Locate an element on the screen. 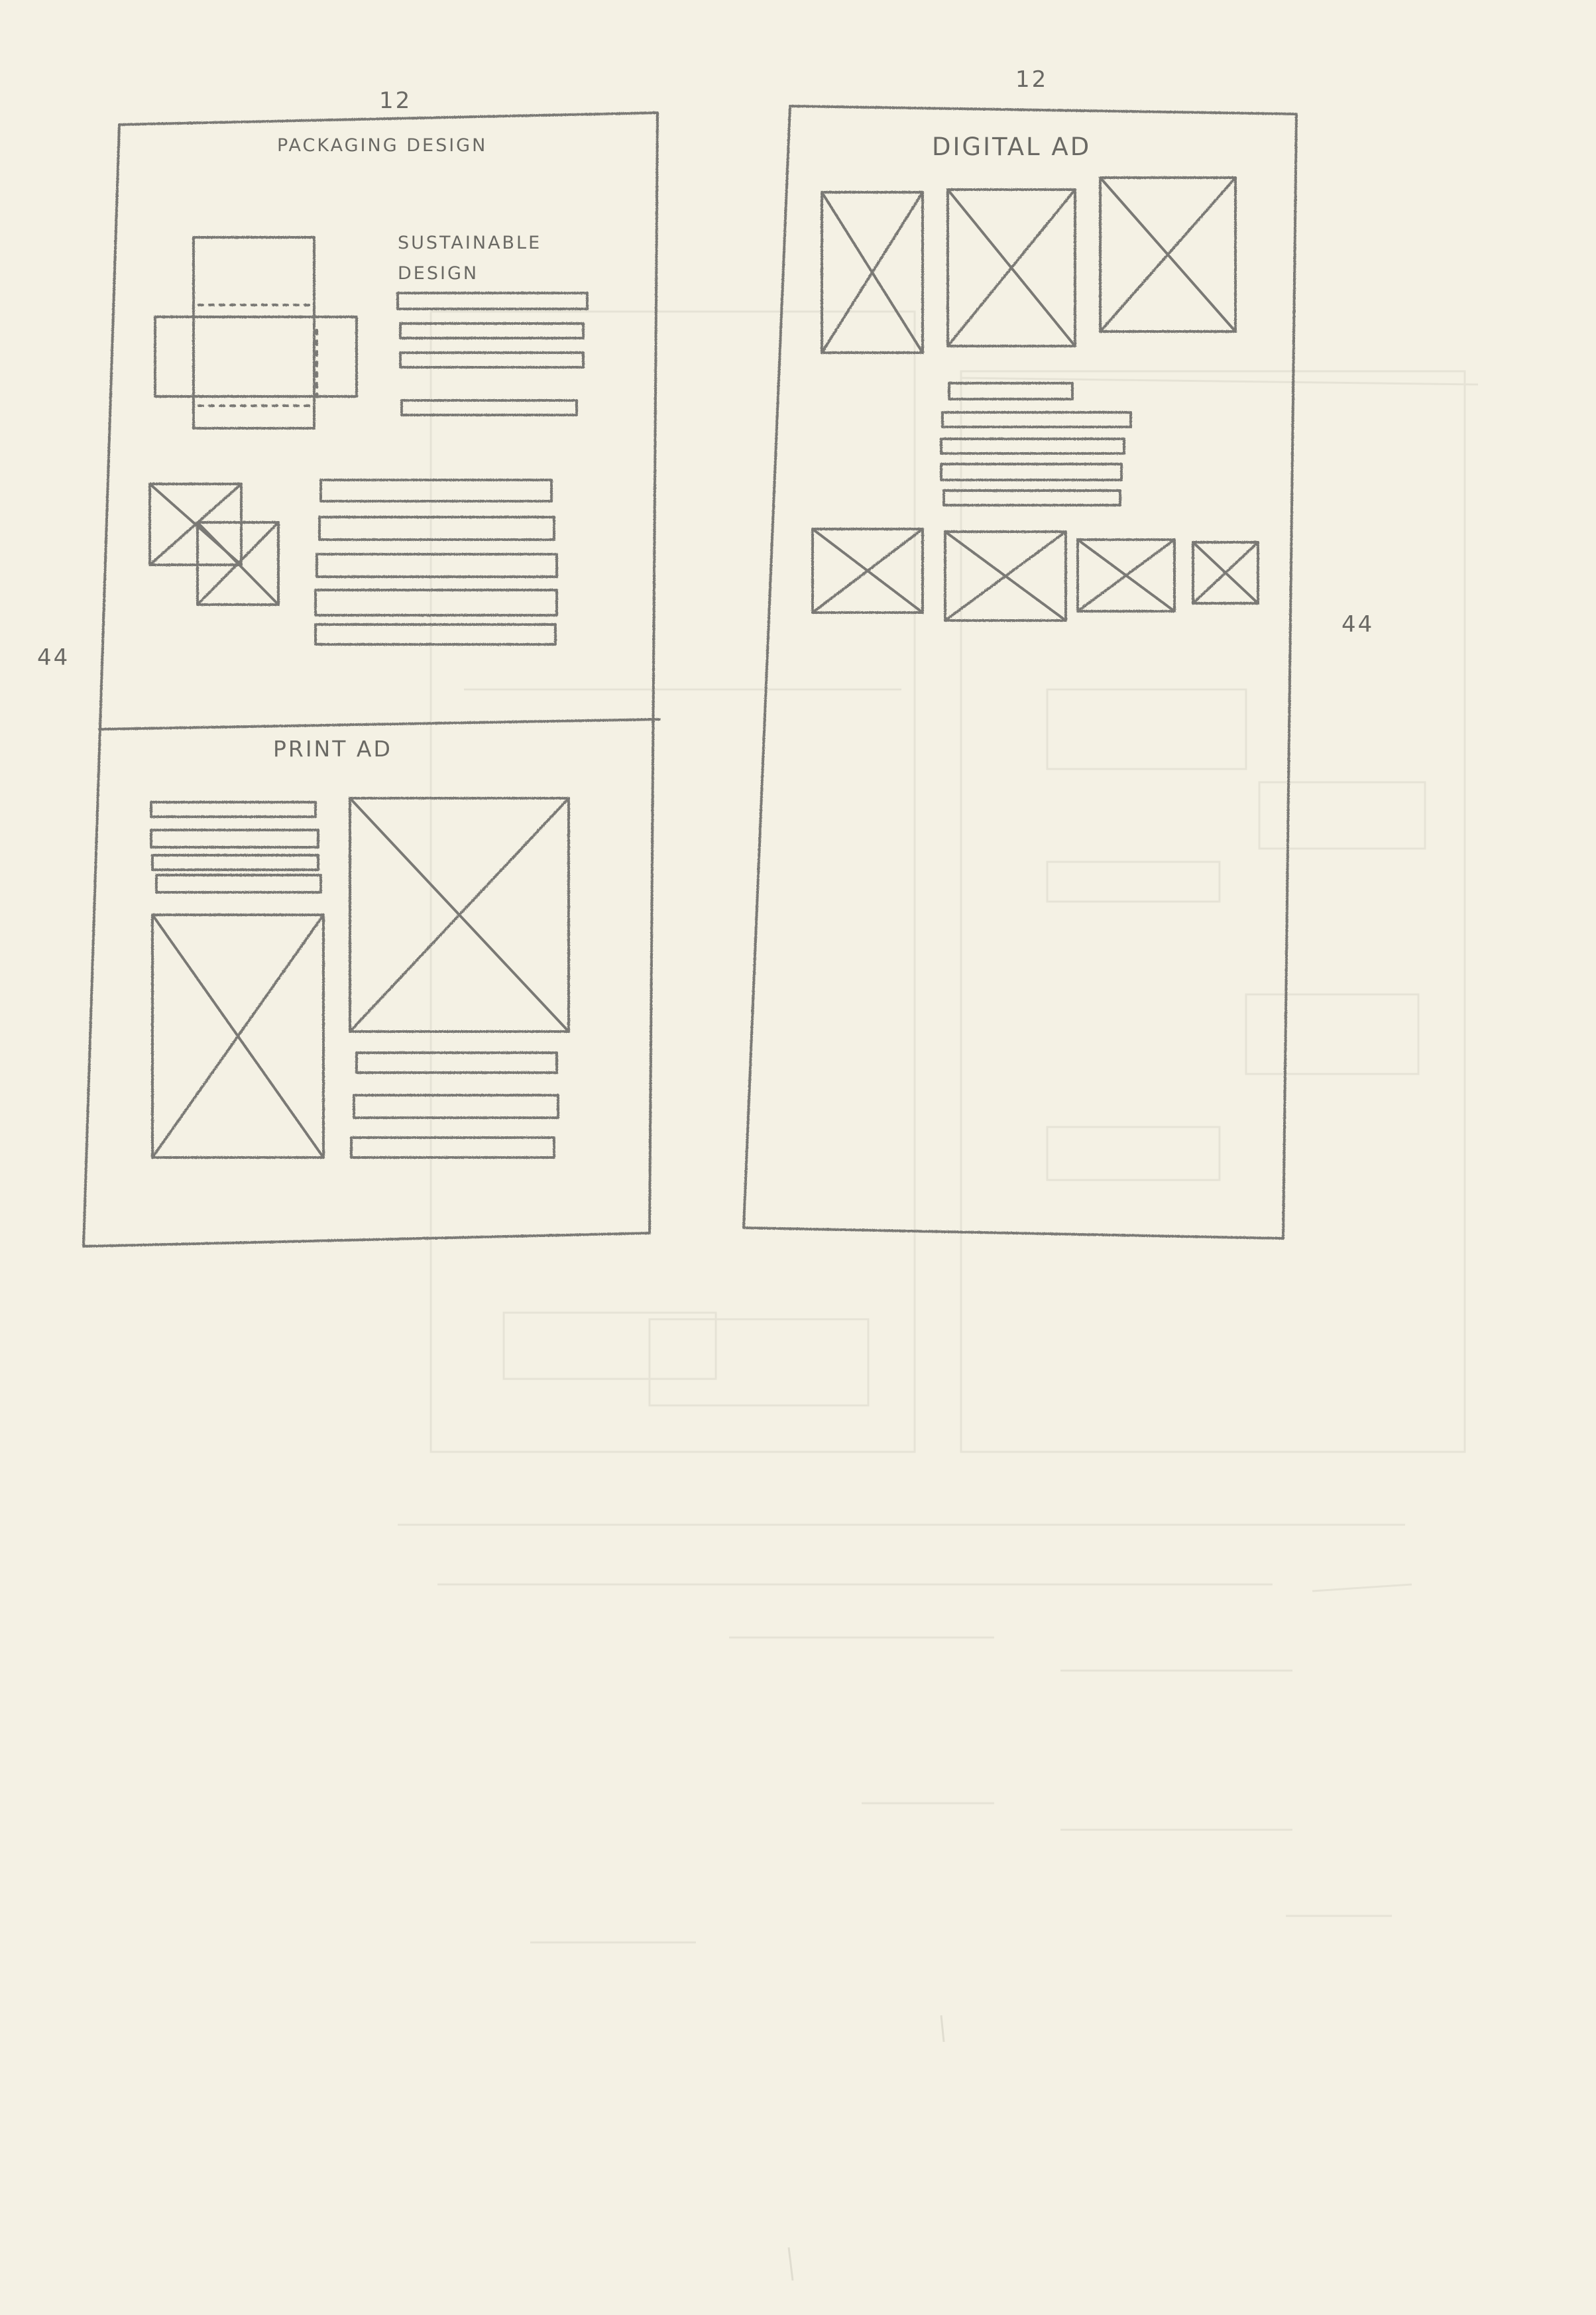 The height and width of the screenshot is (2315, 1596). paper-smudges is located at coordinates (866, 2148).